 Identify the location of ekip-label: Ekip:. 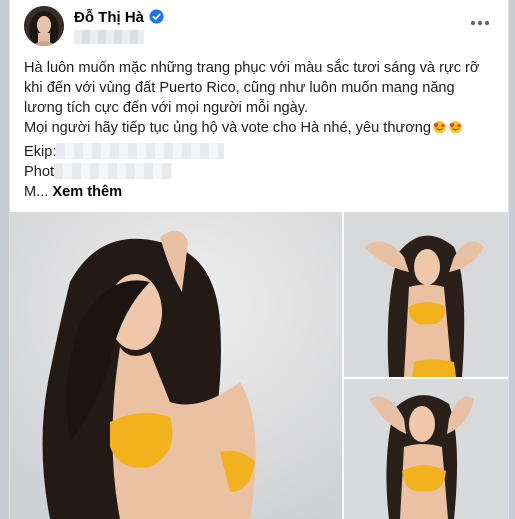
(40, 152).